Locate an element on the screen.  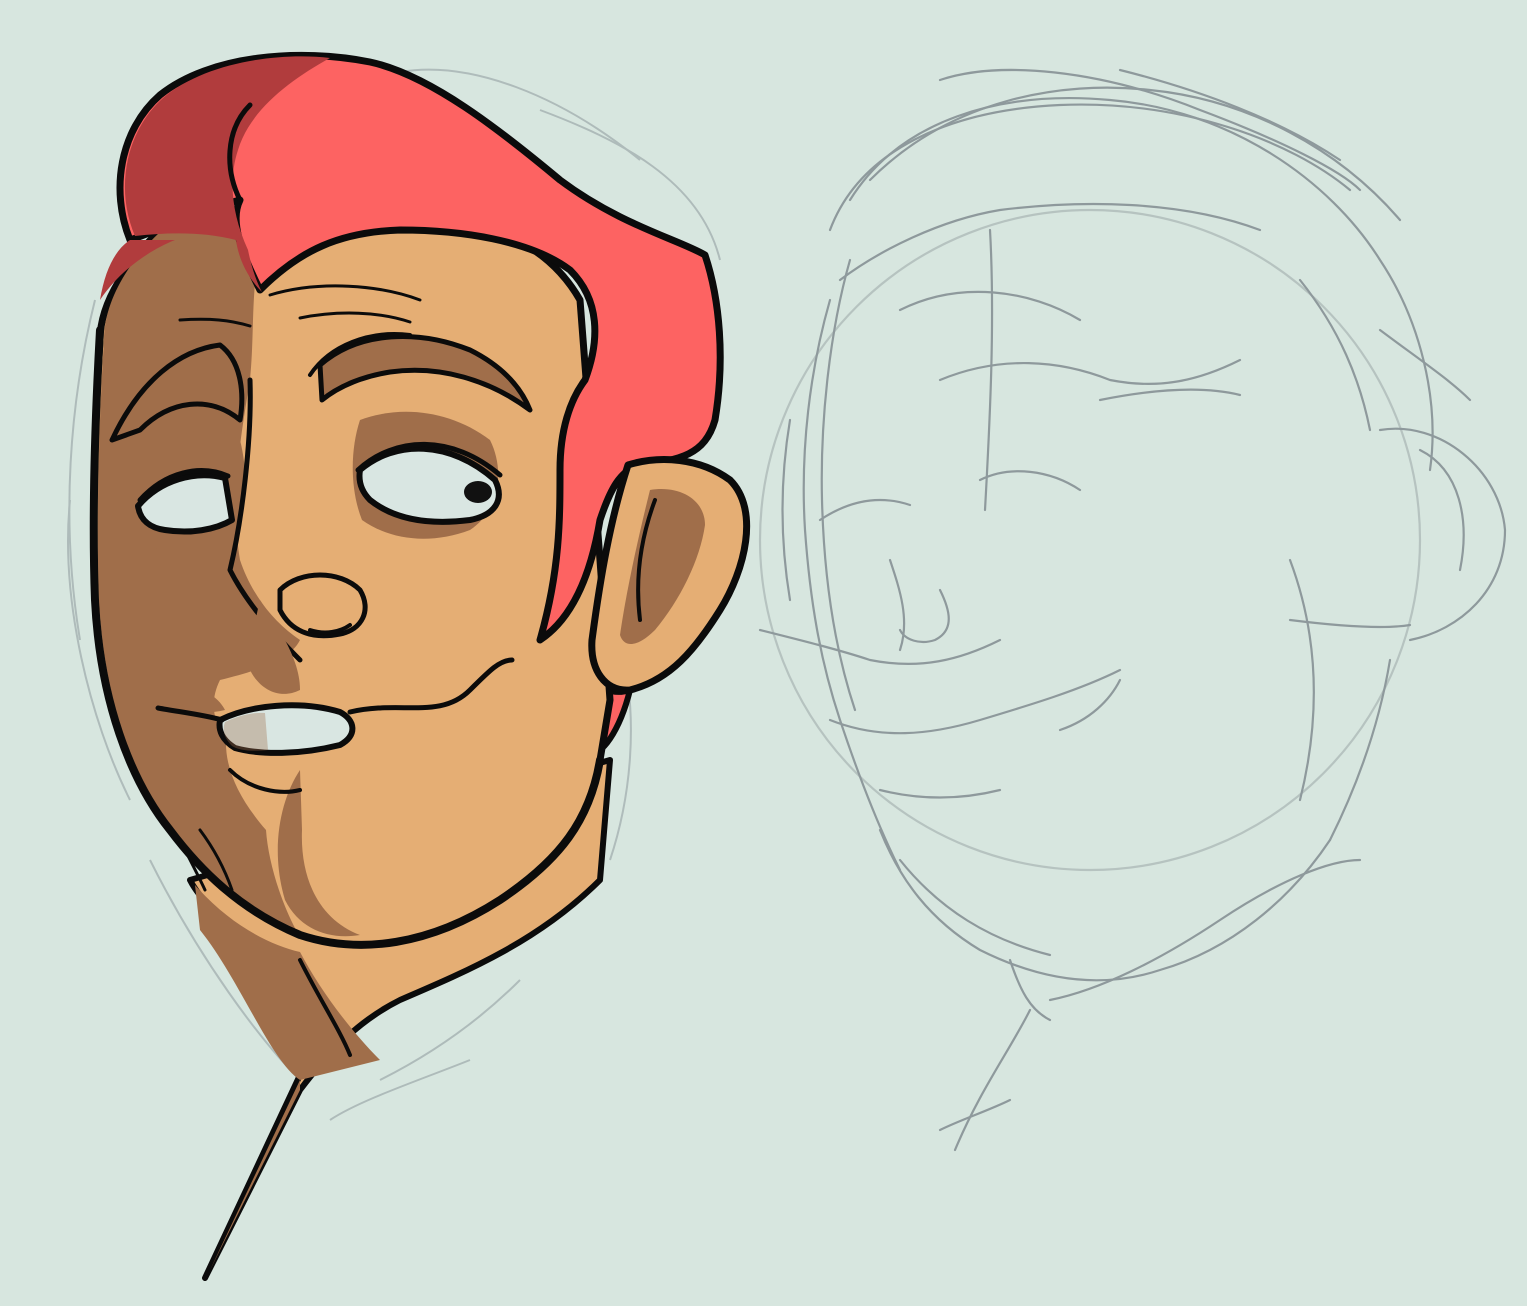
right-pupil is located at coordinates (478, 492).